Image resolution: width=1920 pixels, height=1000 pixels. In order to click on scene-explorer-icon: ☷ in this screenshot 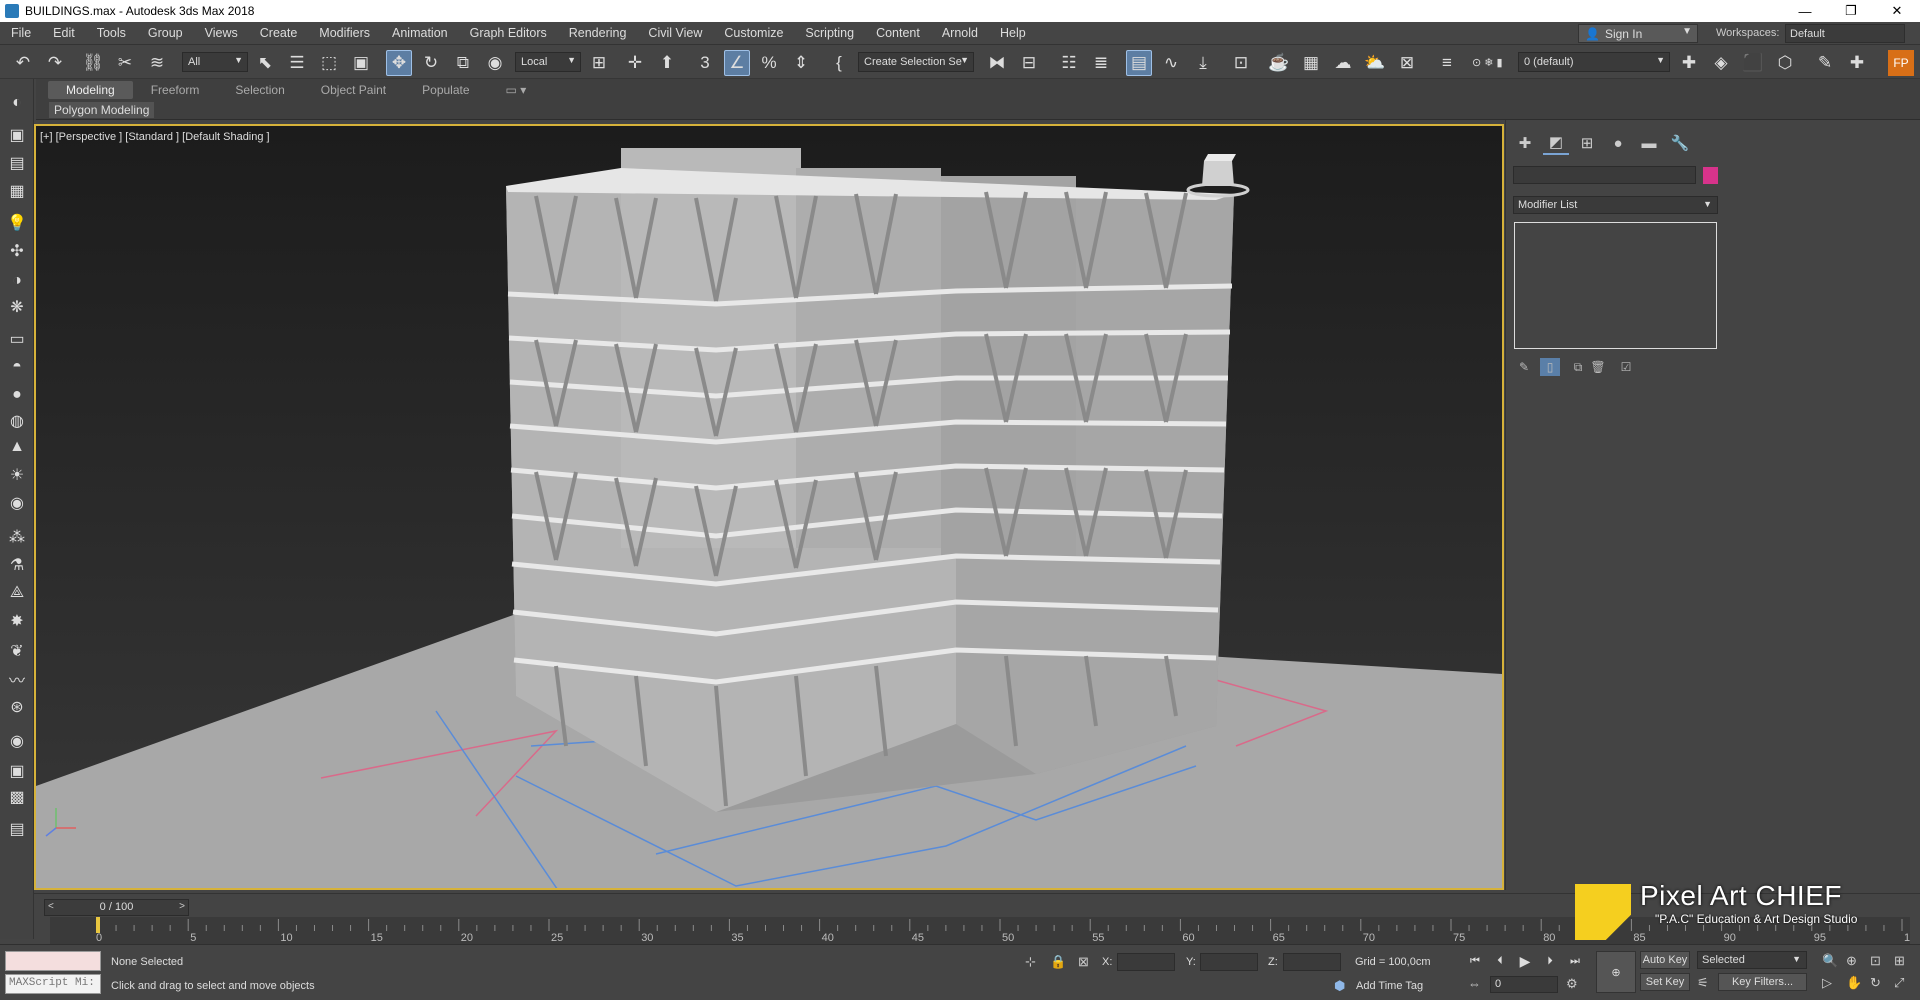, I will do `click(1069, 63)`.